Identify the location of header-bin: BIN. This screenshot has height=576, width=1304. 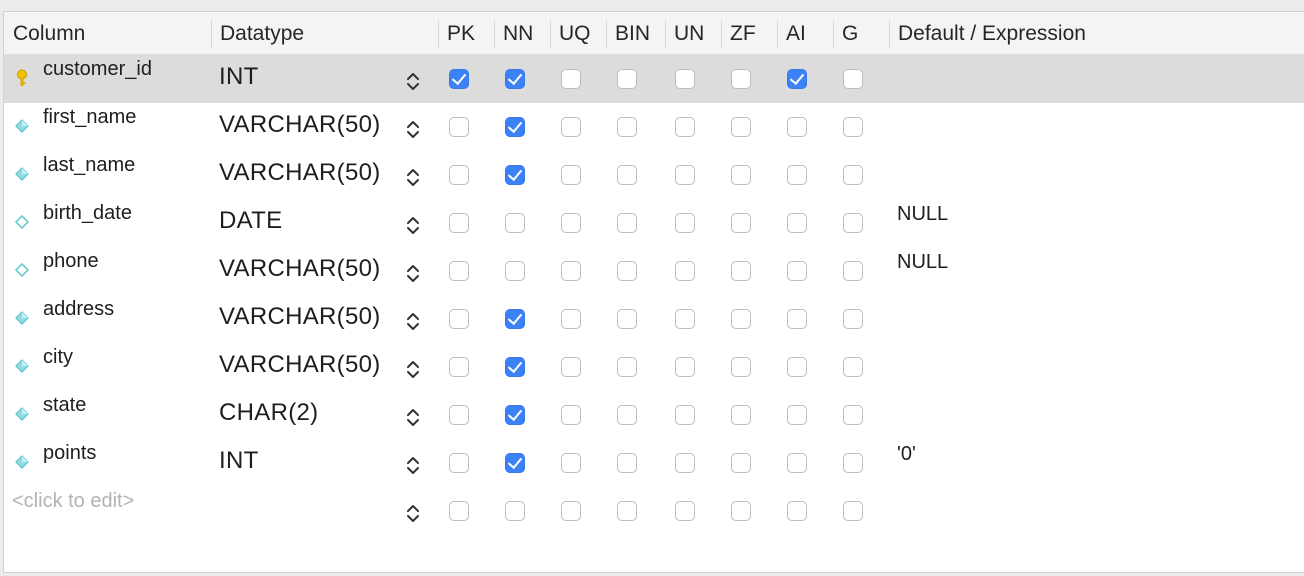
(628, 33).